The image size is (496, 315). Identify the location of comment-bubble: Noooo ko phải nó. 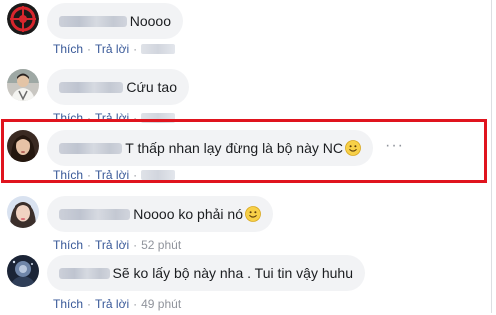
(160, 214).